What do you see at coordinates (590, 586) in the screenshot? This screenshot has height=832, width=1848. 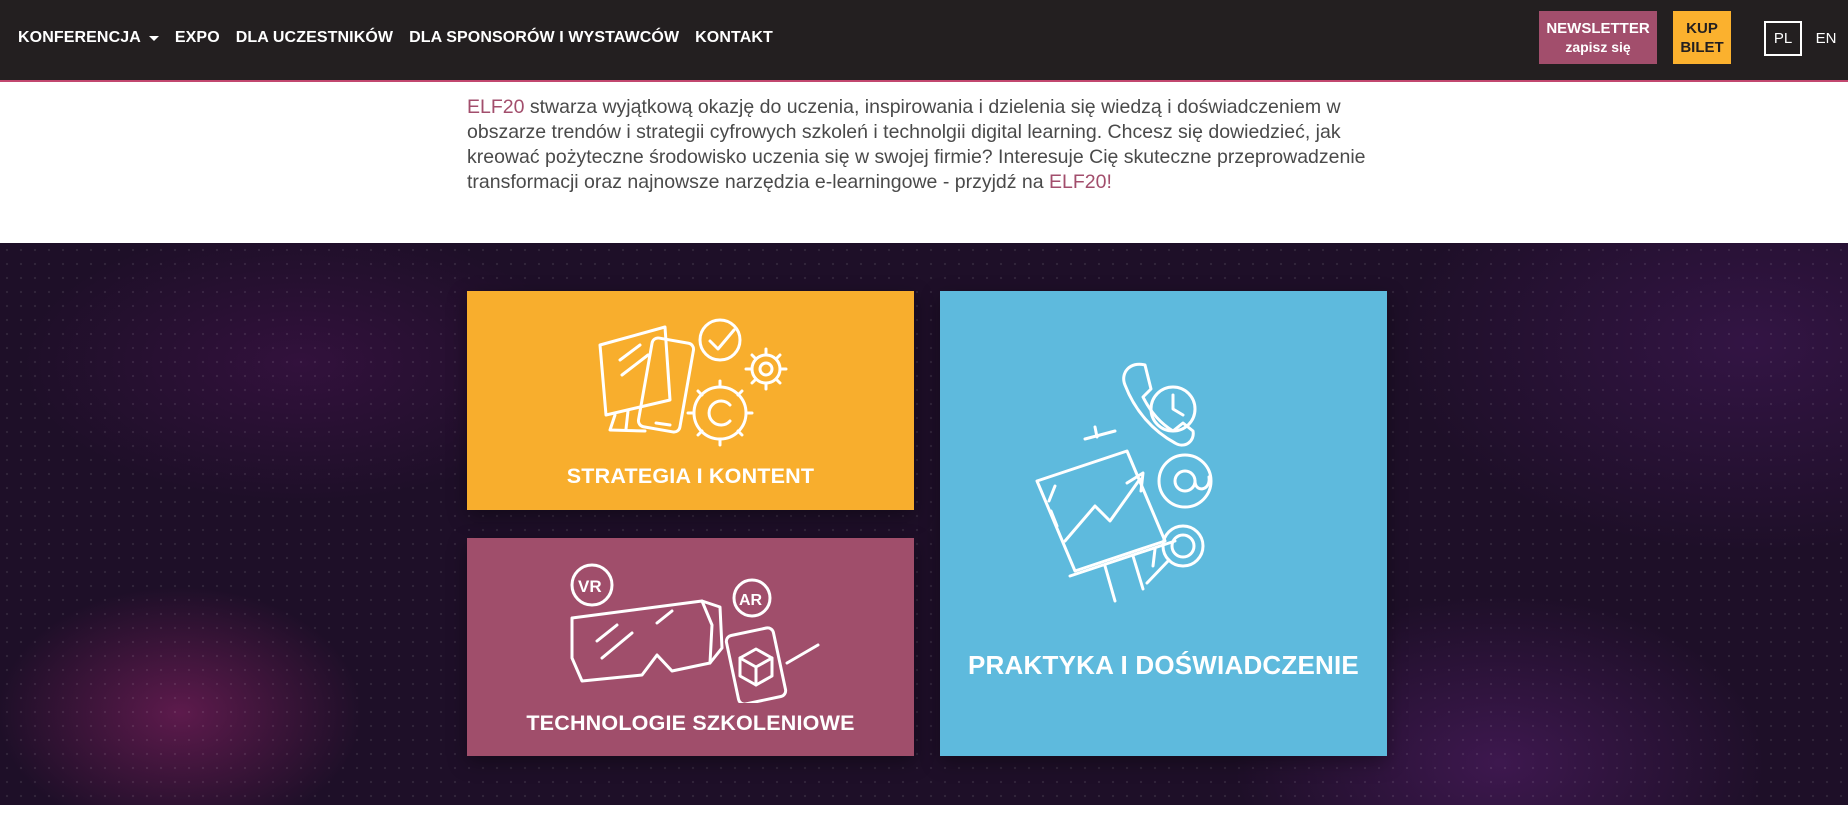 I see `svg-text: VR` at bounding box center [590, 586].